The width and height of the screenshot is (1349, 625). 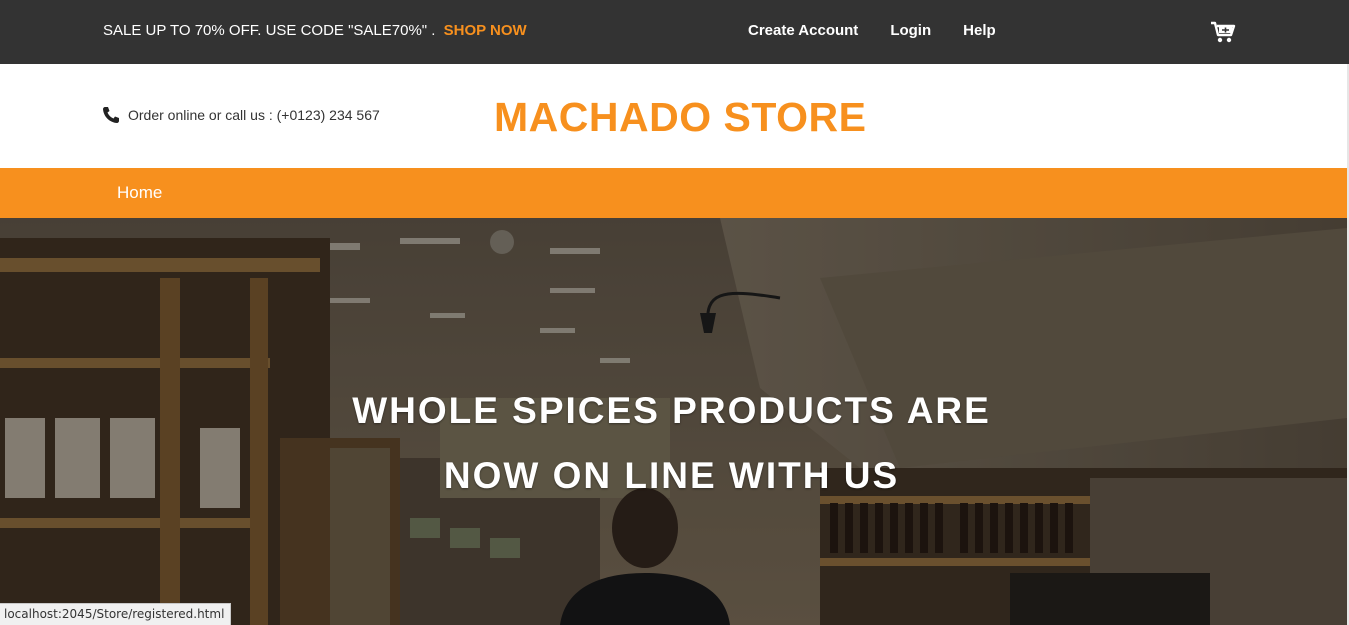 I want to click on nav-item-home: Home, so click(x=139, y=193).